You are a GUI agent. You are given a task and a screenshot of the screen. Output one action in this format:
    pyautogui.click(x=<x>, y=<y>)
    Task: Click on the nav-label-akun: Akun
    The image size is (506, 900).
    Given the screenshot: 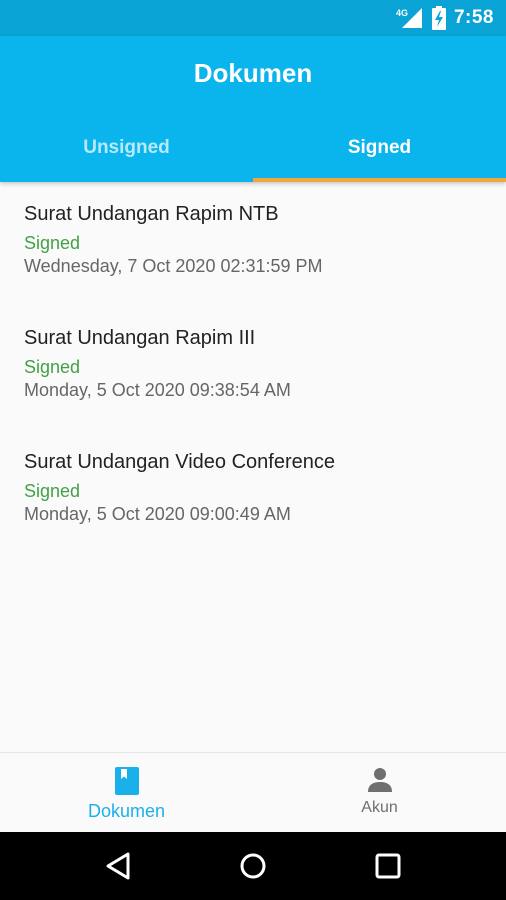 What is the action you would take?
    pyautogui.click(x=379, y=807)
    